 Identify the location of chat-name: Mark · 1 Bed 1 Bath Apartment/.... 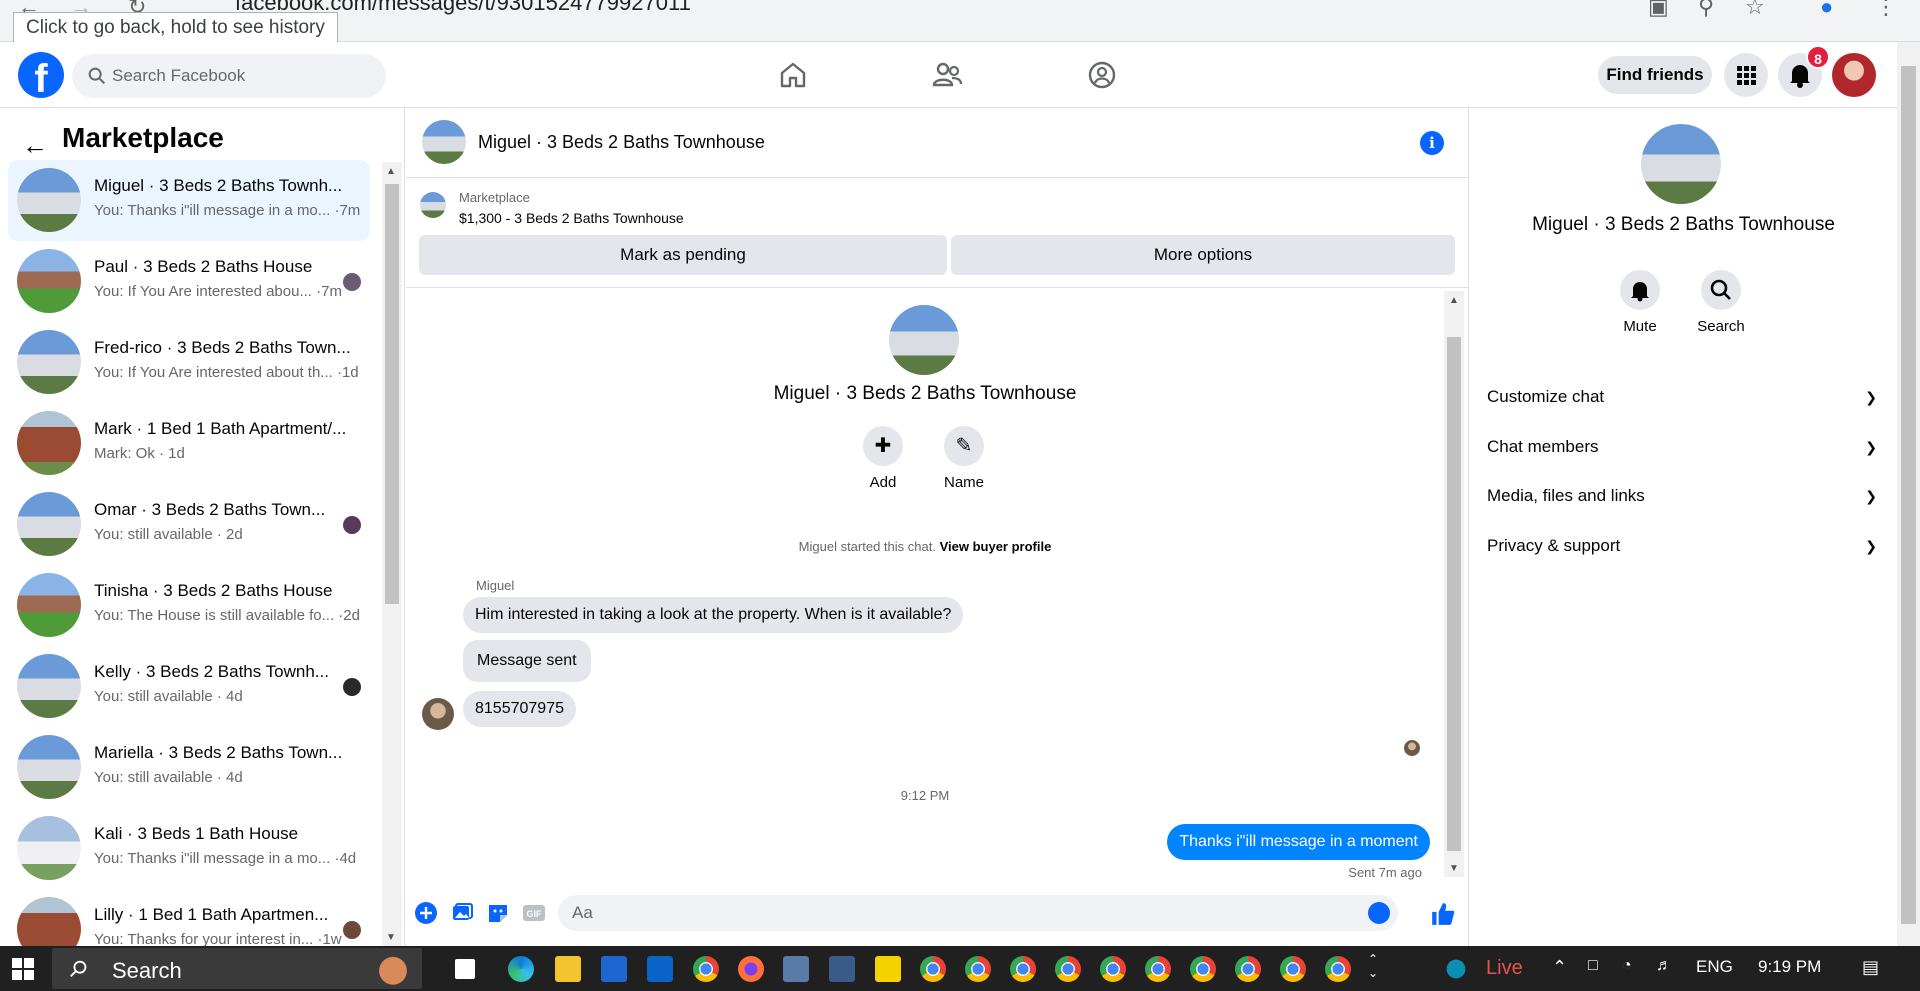
(220, 428).